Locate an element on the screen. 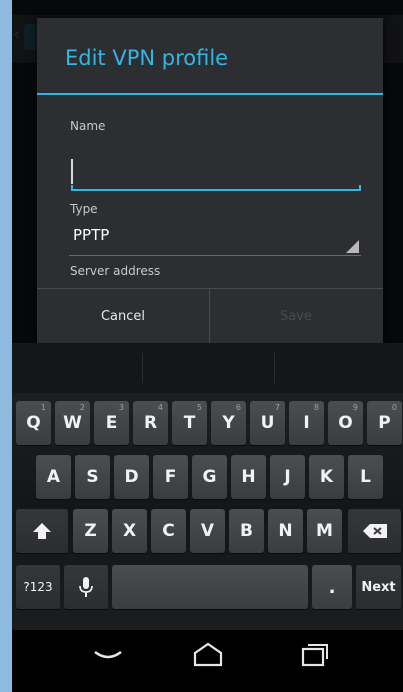  key-y: Y6 is located at coordinates (228, 423).